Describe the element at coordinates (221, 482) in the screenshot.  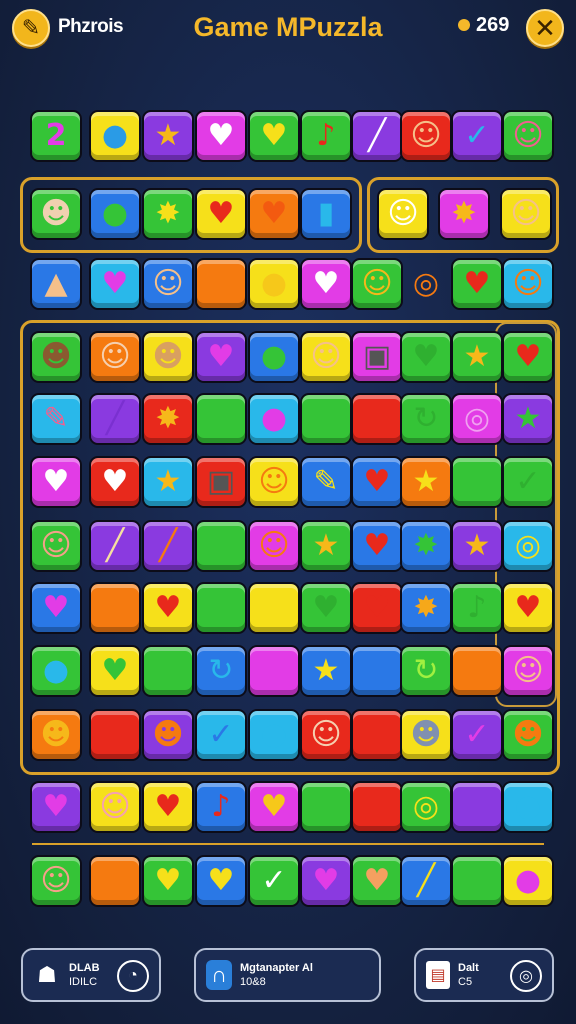
I see `phone-tile: ▣` at that location.